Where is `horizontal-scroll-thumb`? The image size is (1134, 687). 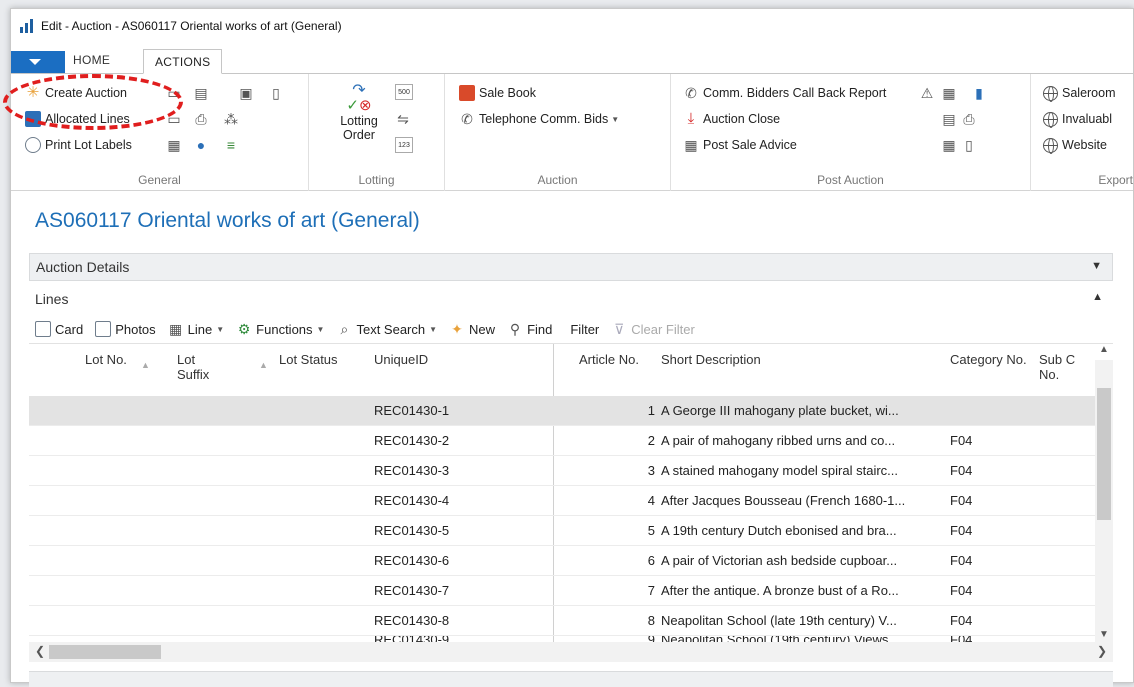 horizontal-scroll-thumb is located at coordinates (105, 652).